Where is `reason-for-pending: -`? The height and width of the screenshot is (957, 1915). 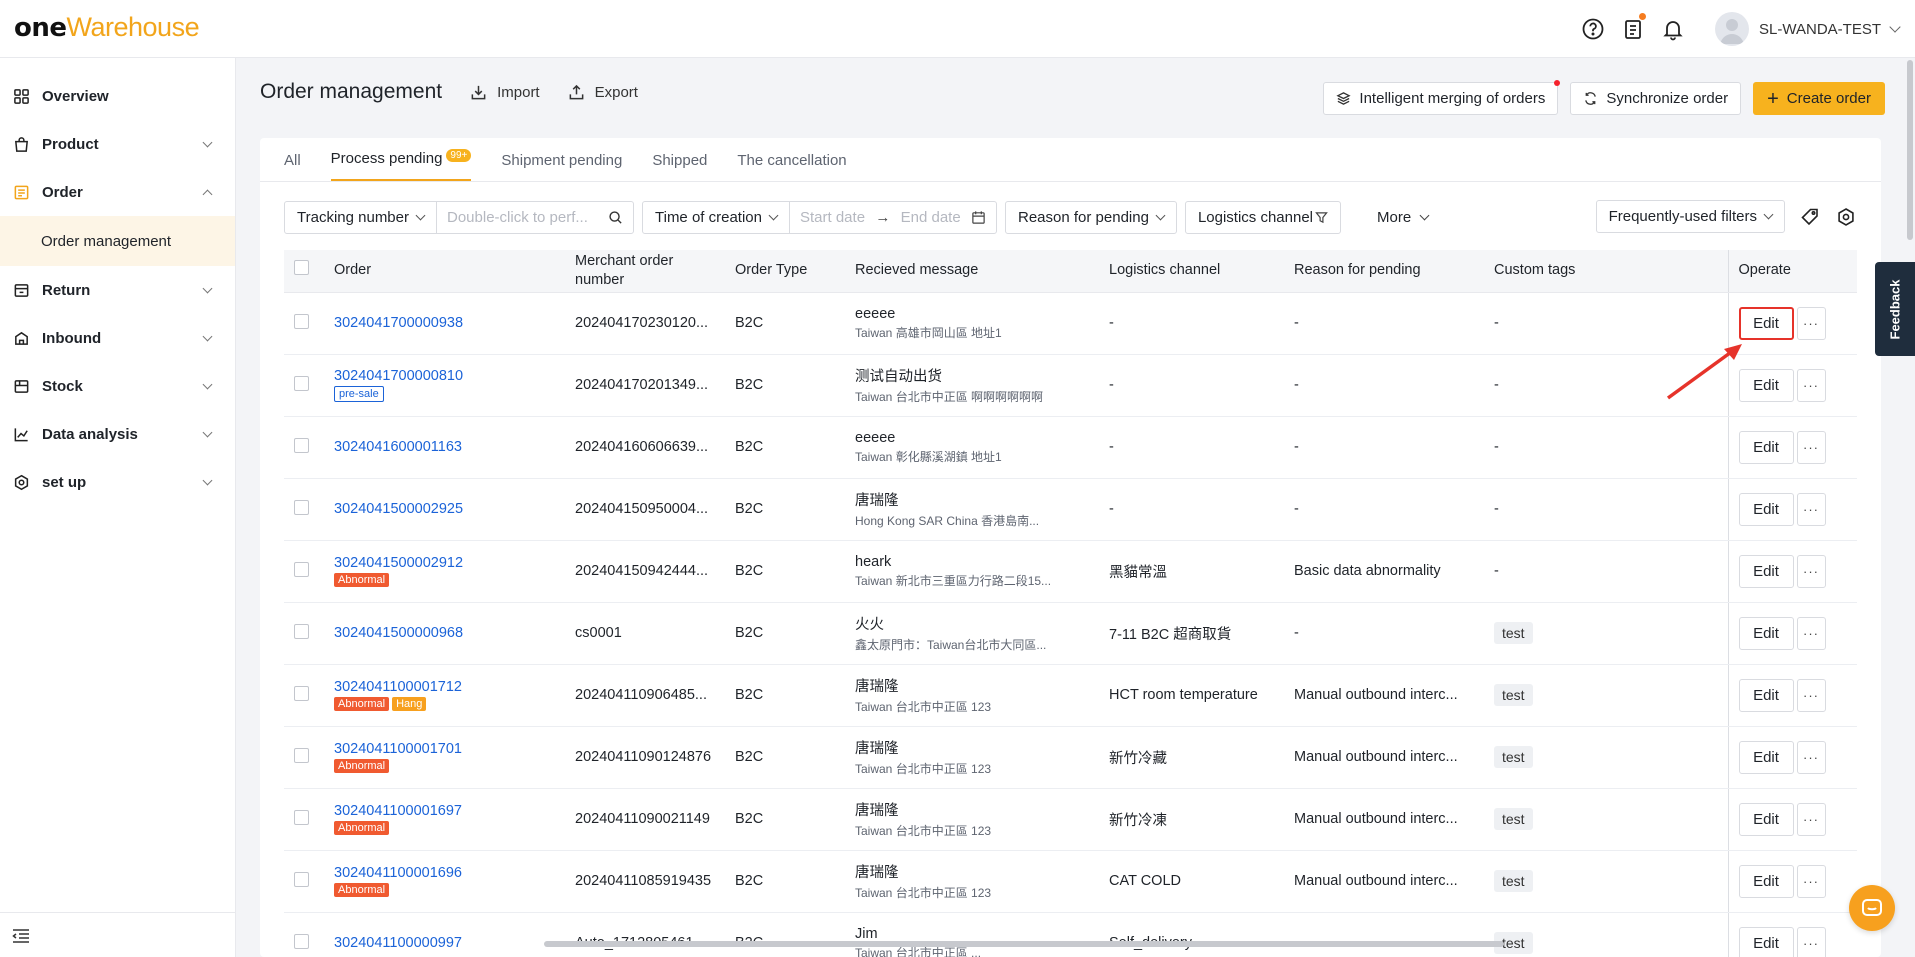
reason-for-pending: - is located at coordinates (1384, 509).